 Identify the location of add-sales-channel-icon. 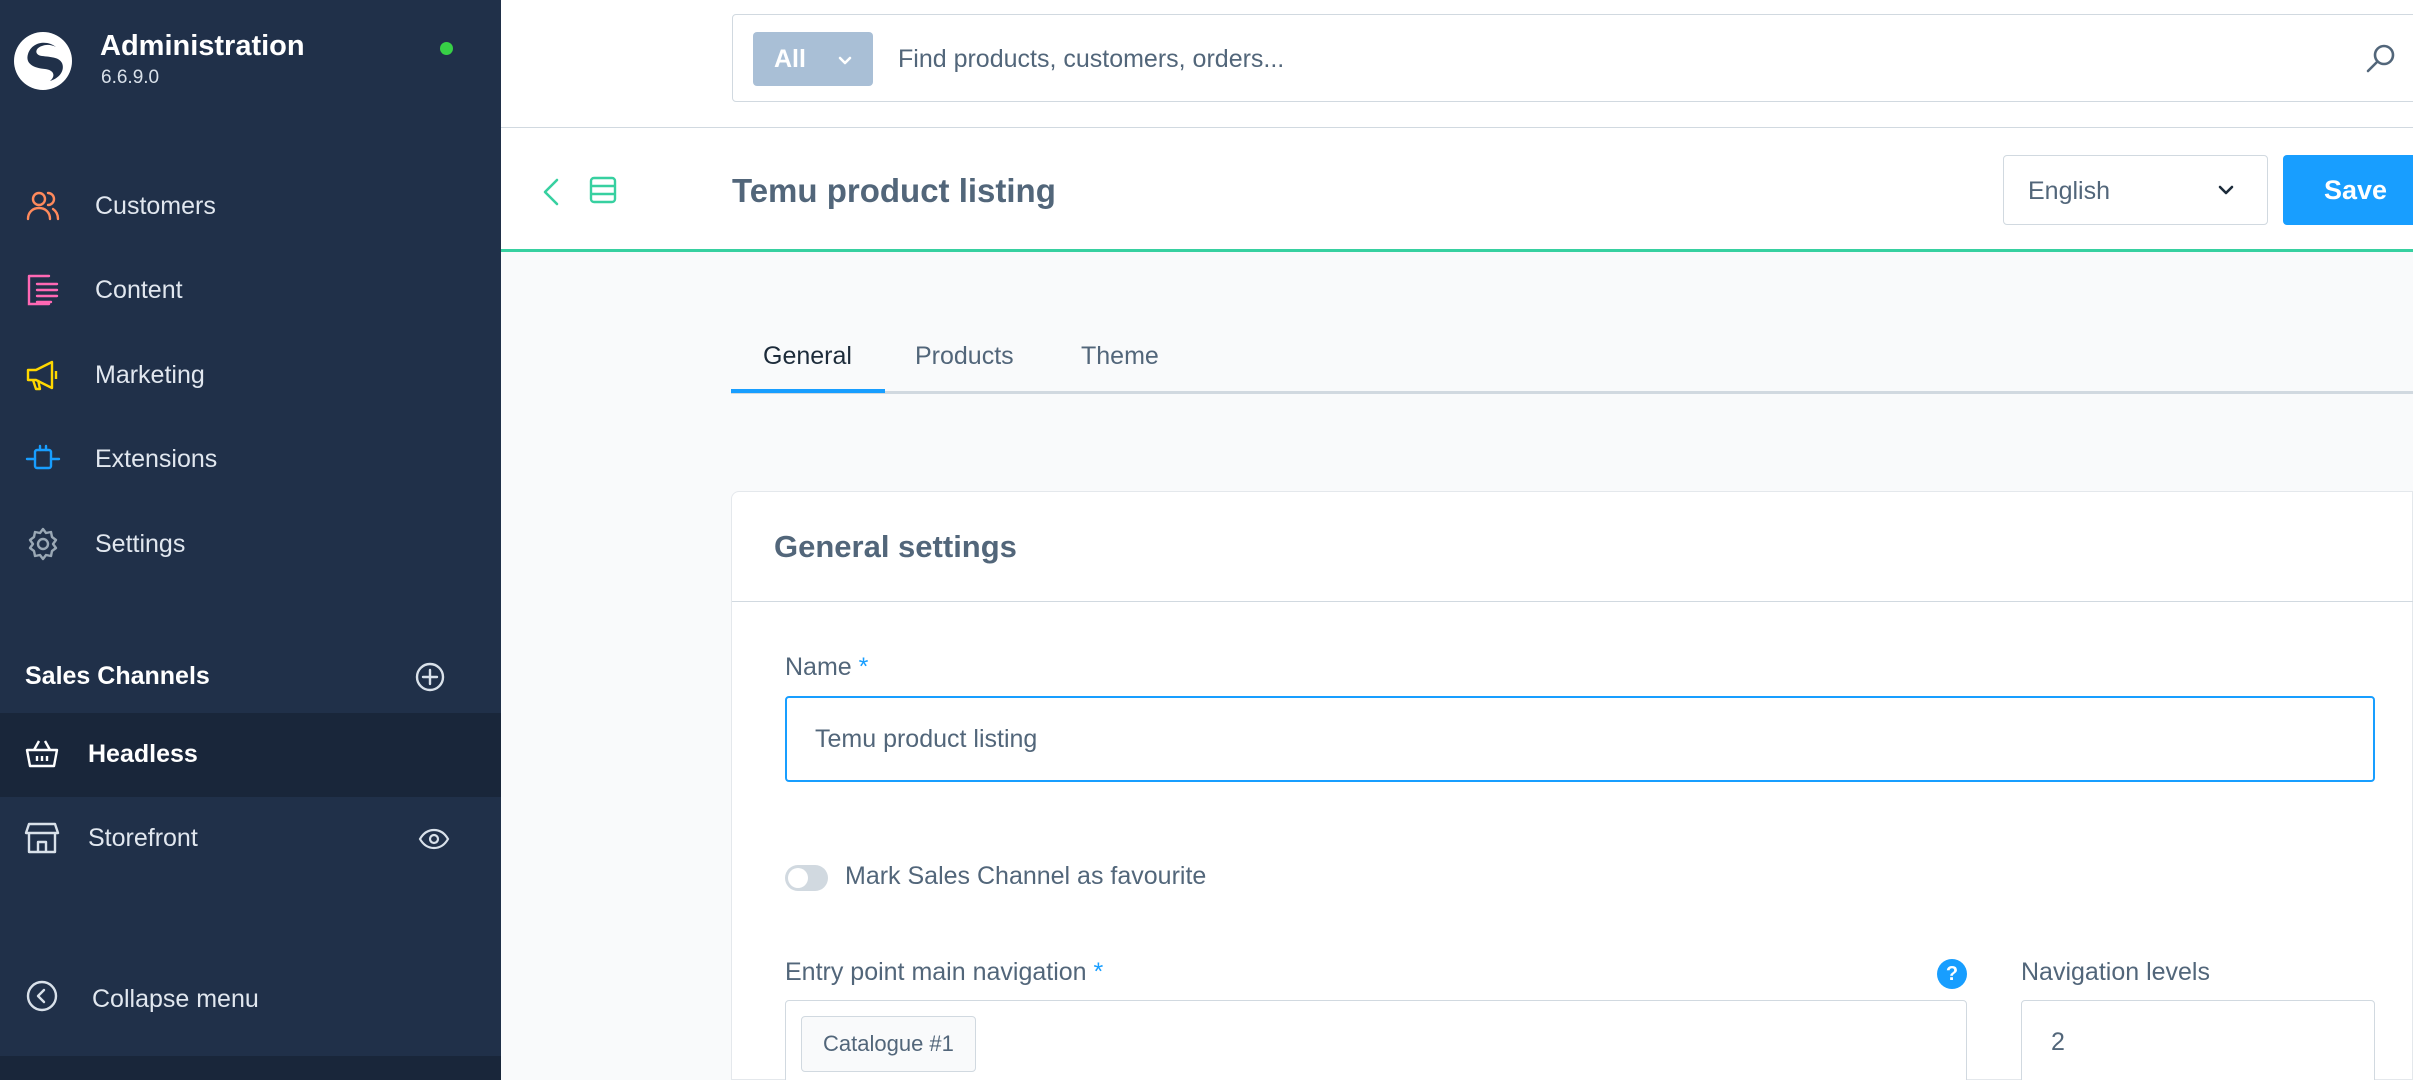
(430, 677).